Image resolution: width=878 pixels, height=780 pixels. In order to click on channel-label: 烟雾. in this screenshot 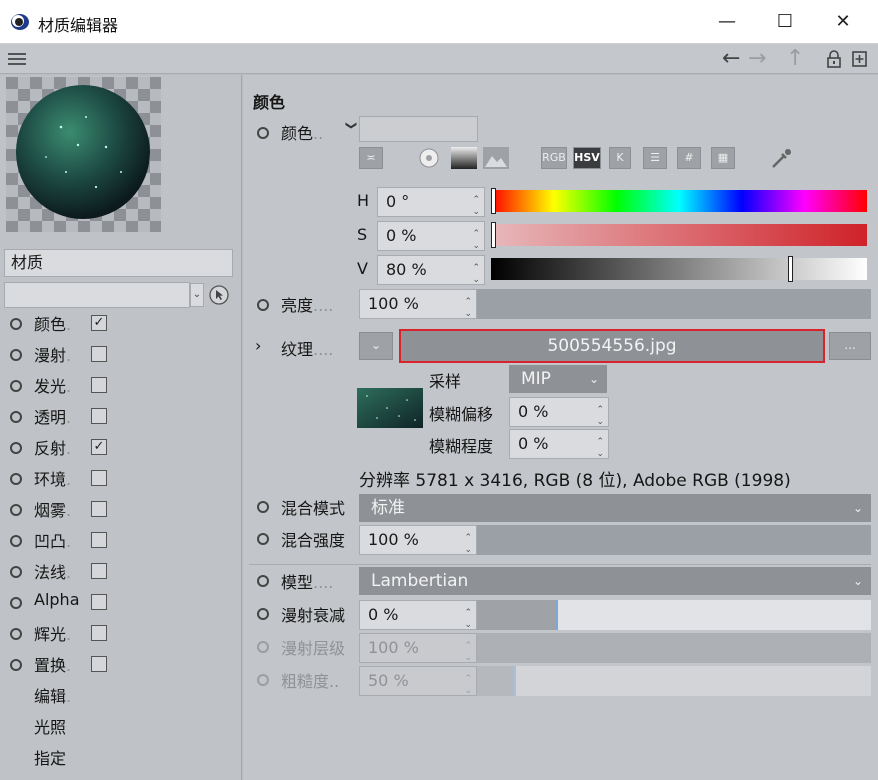, I will do `click(52, 509)`.